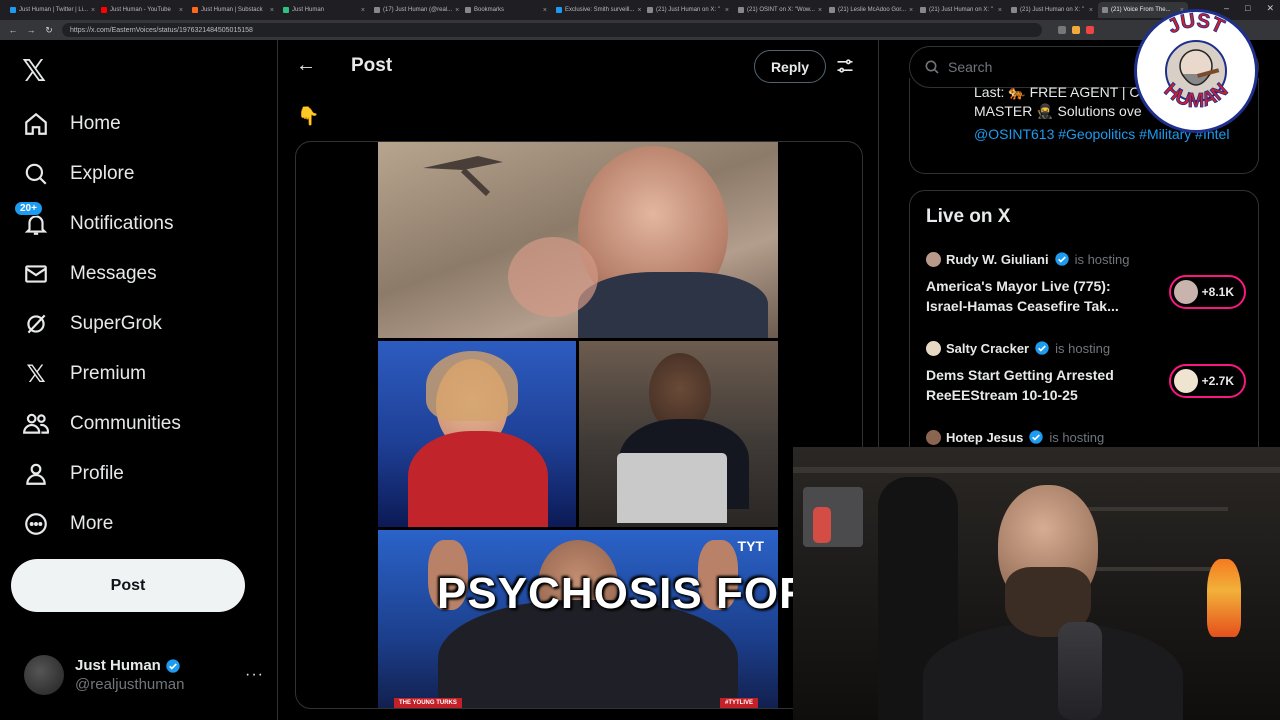  I want to click on reply-button: Reply, so click(790, 66).